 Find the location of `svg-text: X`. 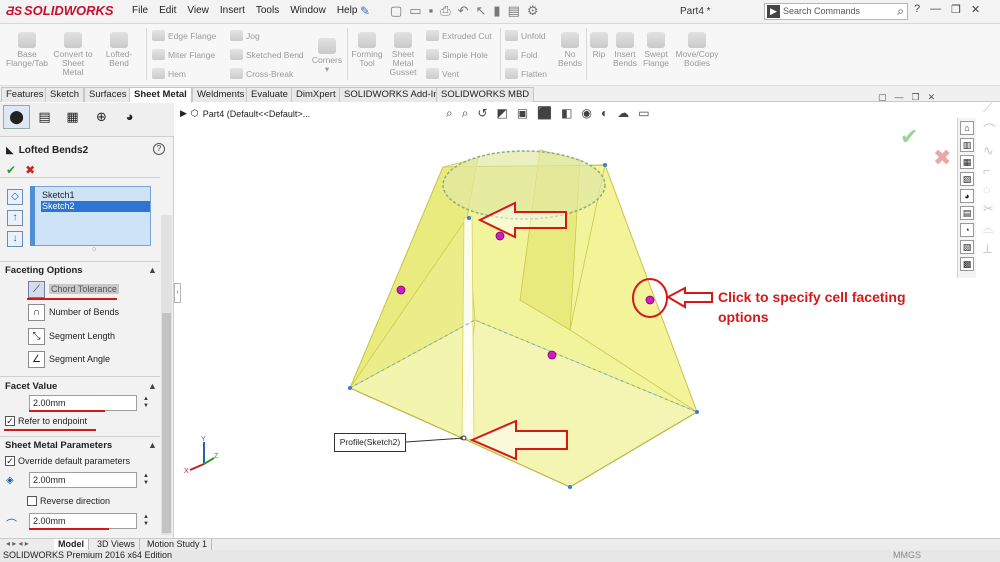

svg-text: X is located at coordinates (186, 471).